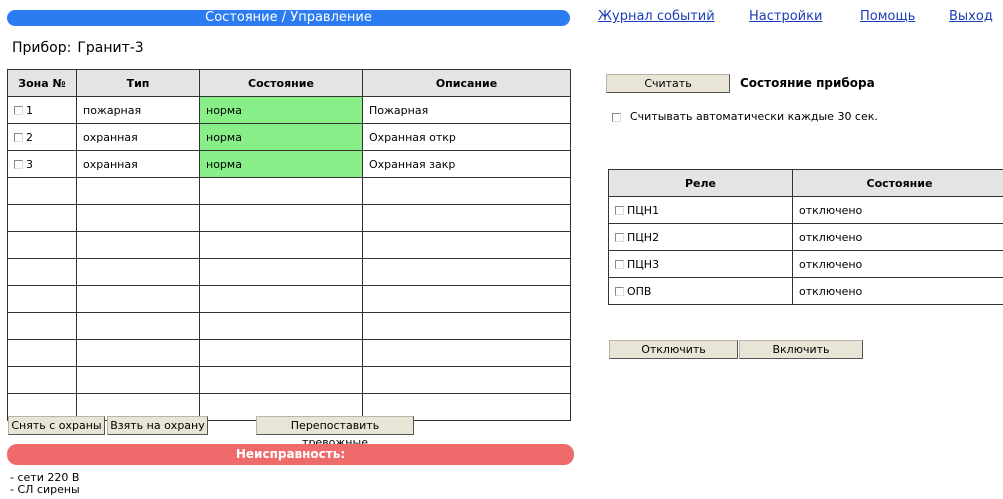 The width and height of the screenshot is (1003, 499). I want to click on relay-on-button: Включить, so click(801, 349).